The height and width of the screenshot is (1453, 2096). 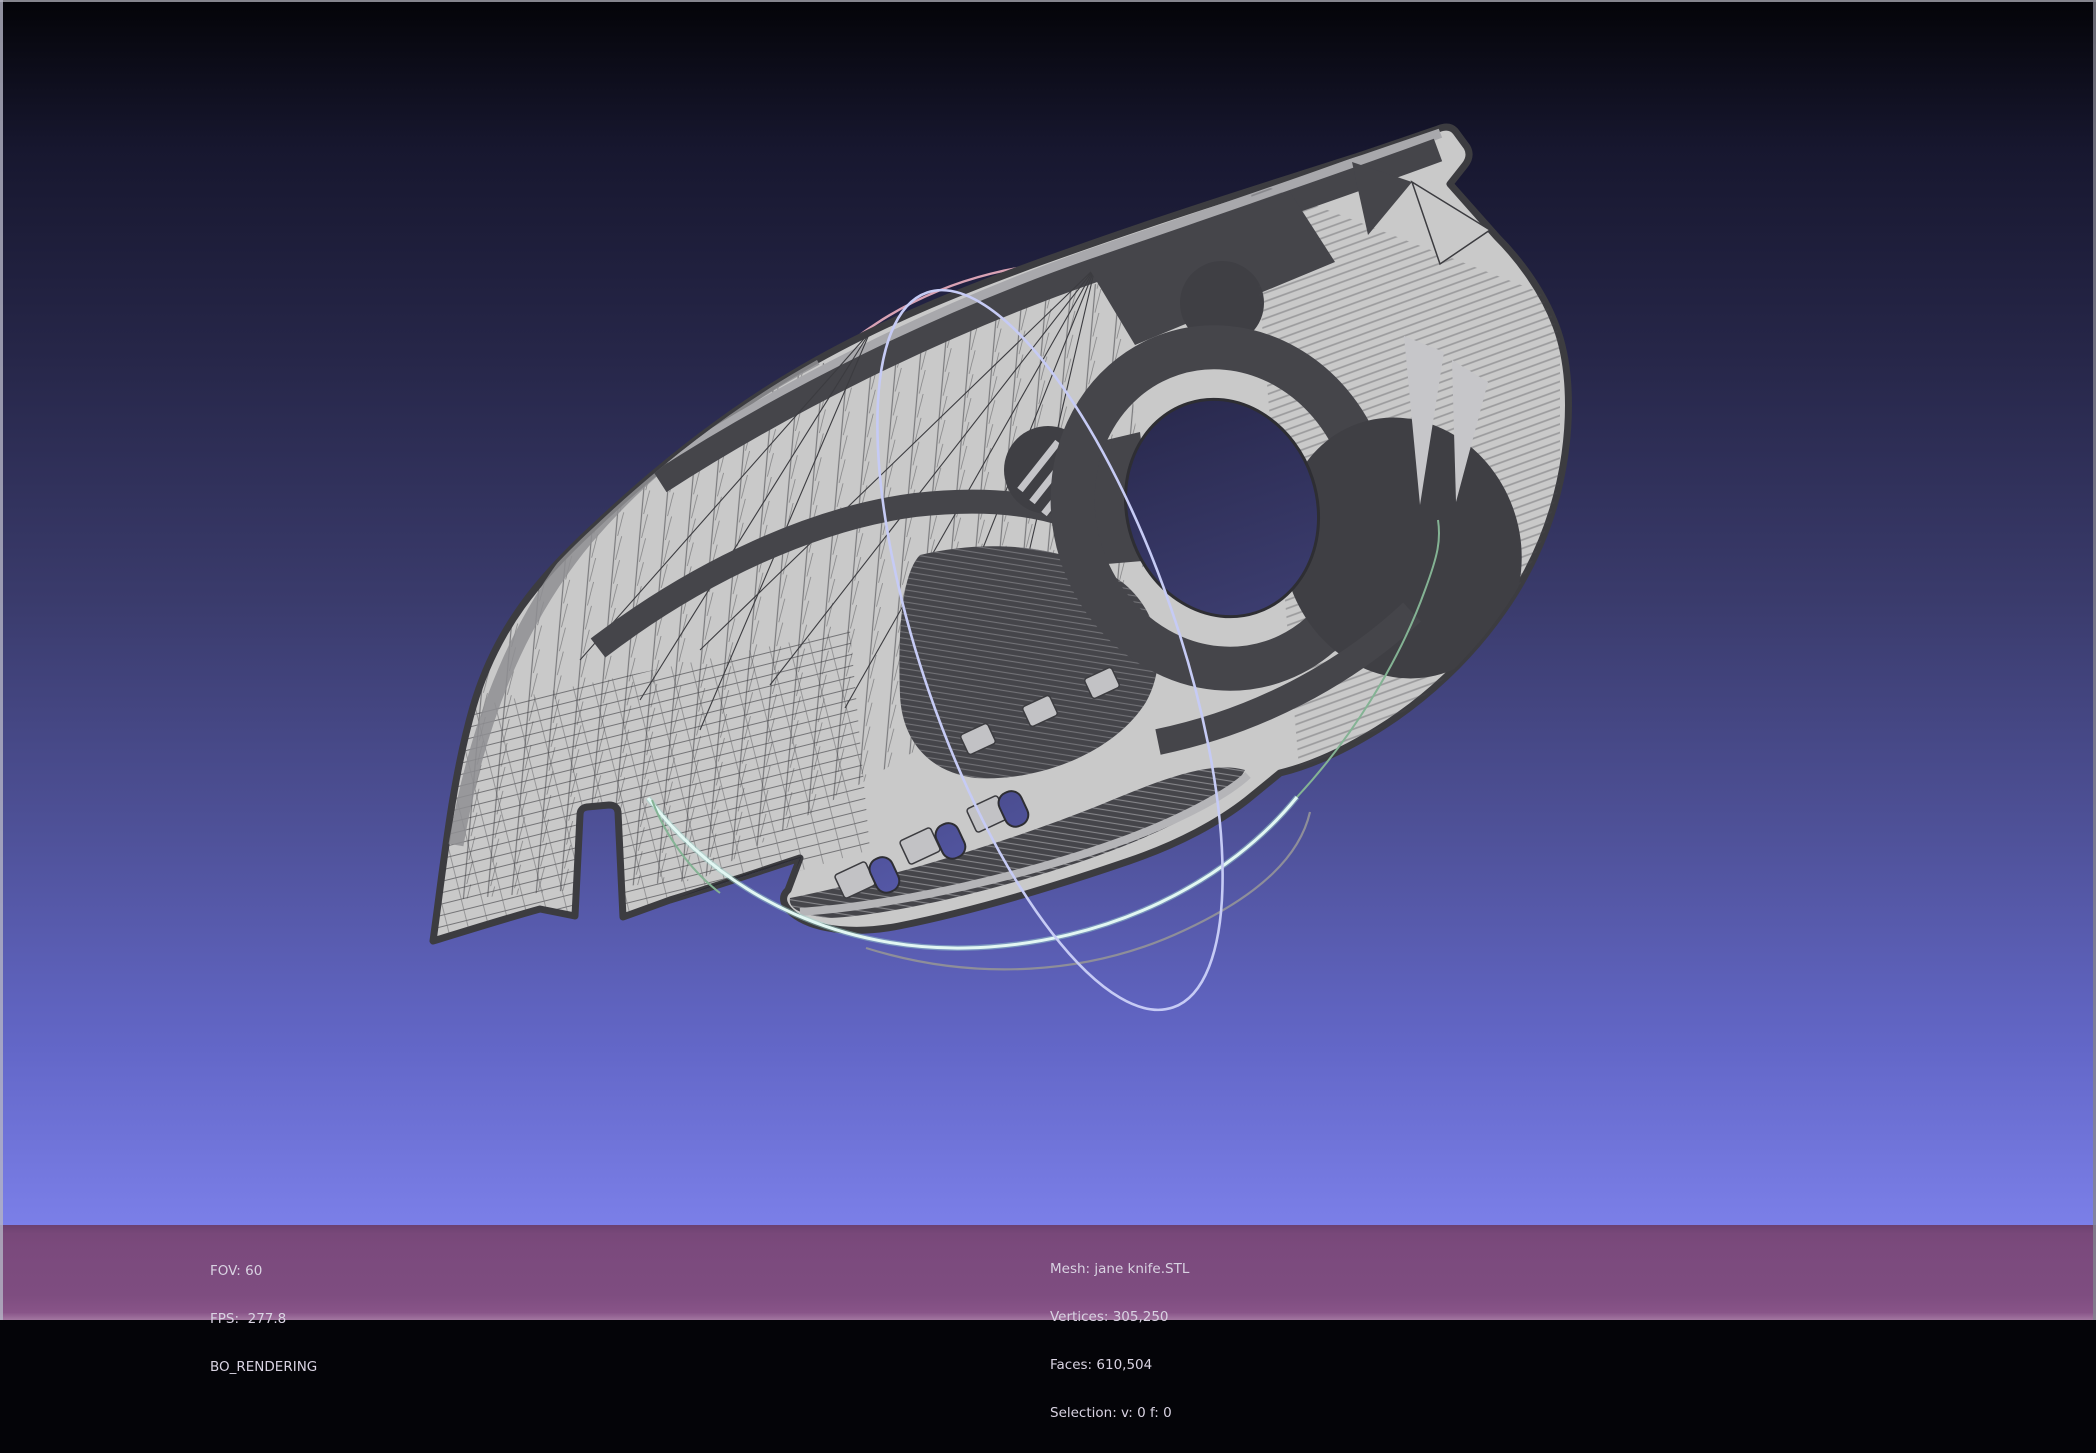 What do you see at coordinates (236, 1271) in the screenshot?
I see `hud-fov-label: FOV: 60` at bounding box center [236, 1271].